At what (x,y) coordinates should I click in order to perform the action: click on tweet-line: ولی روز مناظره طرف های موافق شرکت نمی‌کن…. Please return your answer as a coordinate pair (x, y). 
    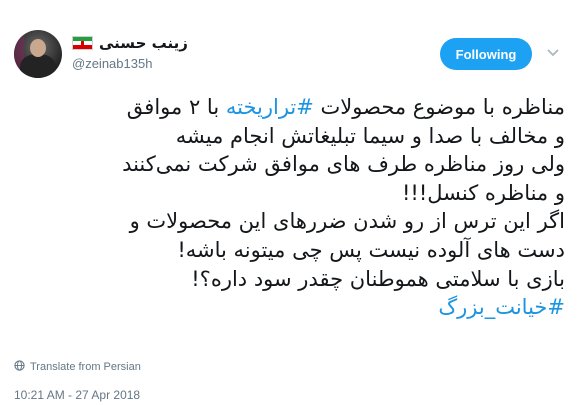
    Looking at the image, I should click on (343, 164).